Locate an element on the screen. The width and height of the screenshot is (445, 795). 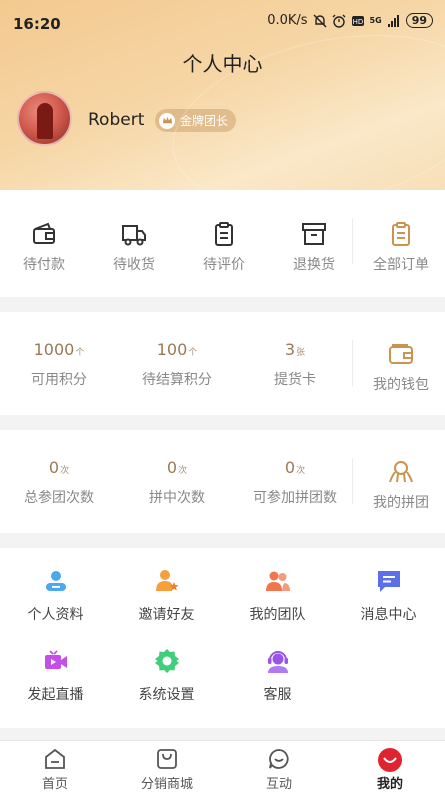
wallet-label: 我的钱包 is located at coordinates (401, 385).